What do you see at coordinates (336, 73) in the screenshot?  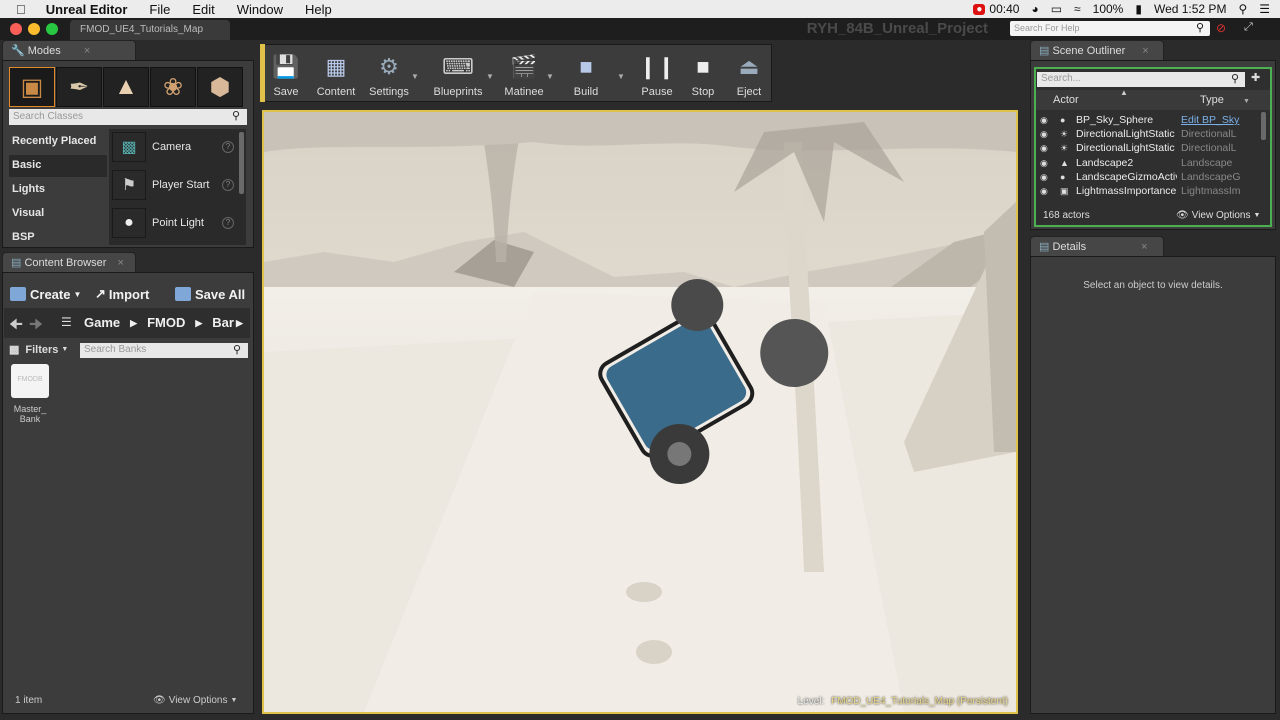 I see `content-button: ▦ Content` at bounding box center [336, 73].